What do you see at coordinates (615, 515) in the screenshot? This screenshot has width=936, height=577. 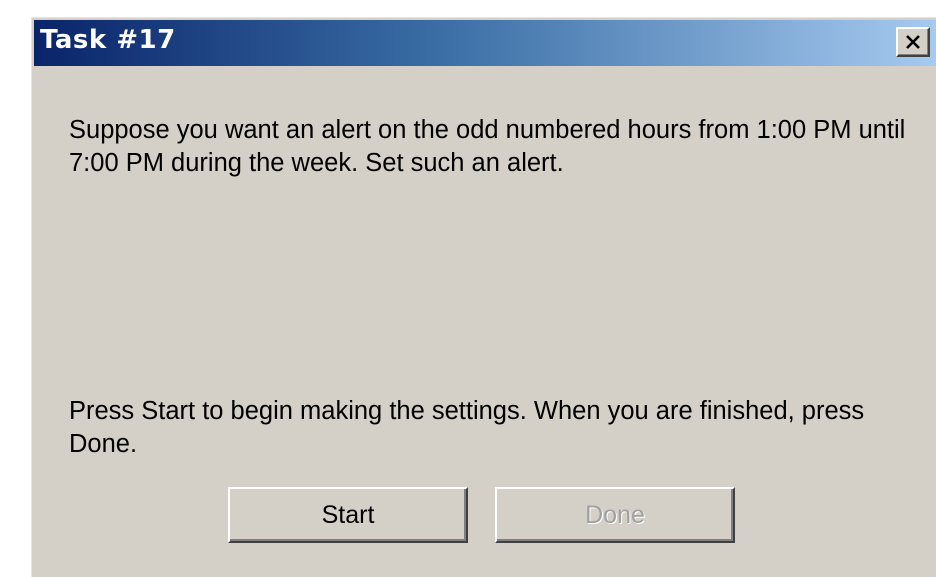 I see `done-button: Done` at bounding box center [615, 515].